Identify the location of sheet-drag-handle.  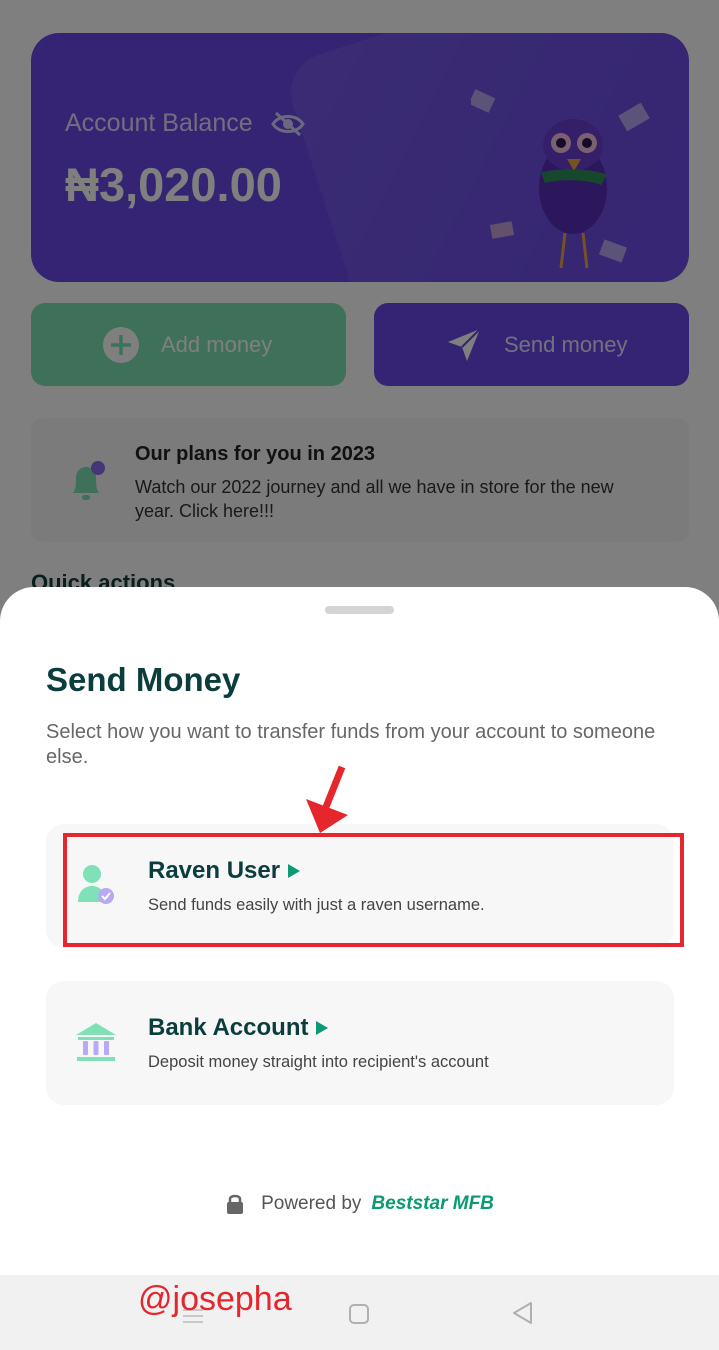
(359, 610).